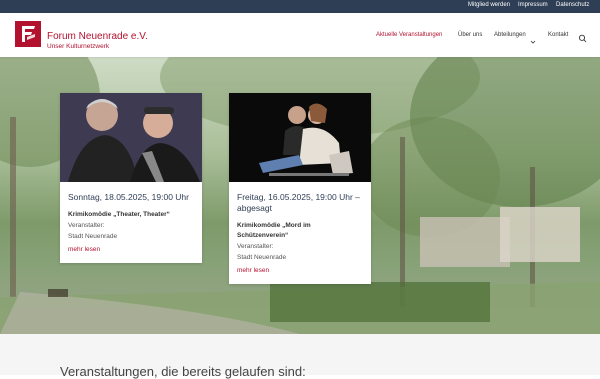 The image size is (600, 379). Describe the element at coordinates (274, 230) in the screenshot. I see `event-title: Krimikomödie „Mord im Schützenverein“` at that location.